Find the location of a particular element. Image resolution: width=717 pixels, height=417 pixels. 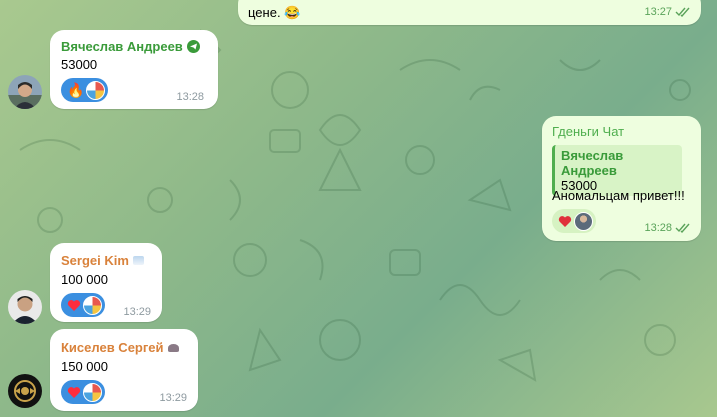

fire-icon: 🔥 is located at coordinates (76, 90).